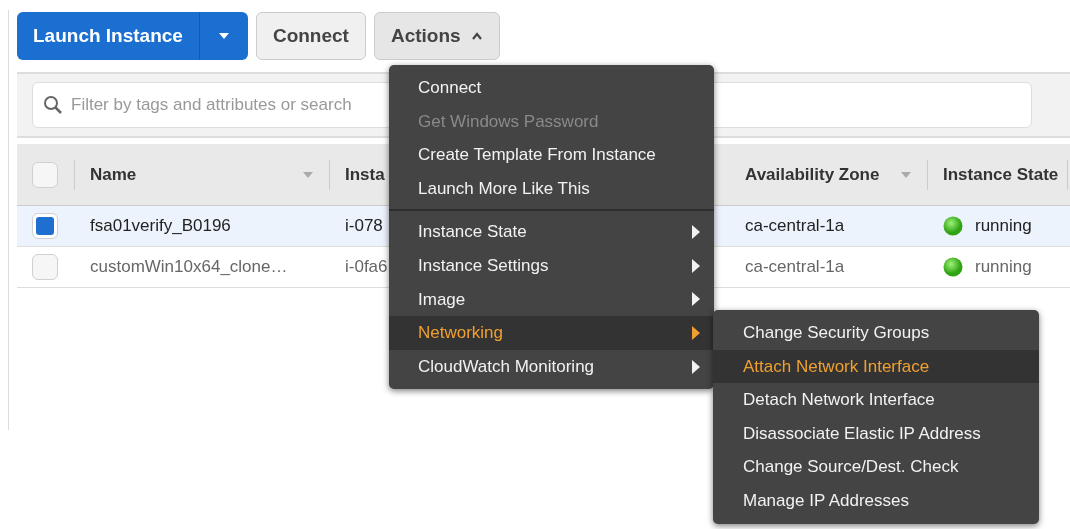  I want to click on table-cell: fsa01verify_B0196, so click(160, 226).